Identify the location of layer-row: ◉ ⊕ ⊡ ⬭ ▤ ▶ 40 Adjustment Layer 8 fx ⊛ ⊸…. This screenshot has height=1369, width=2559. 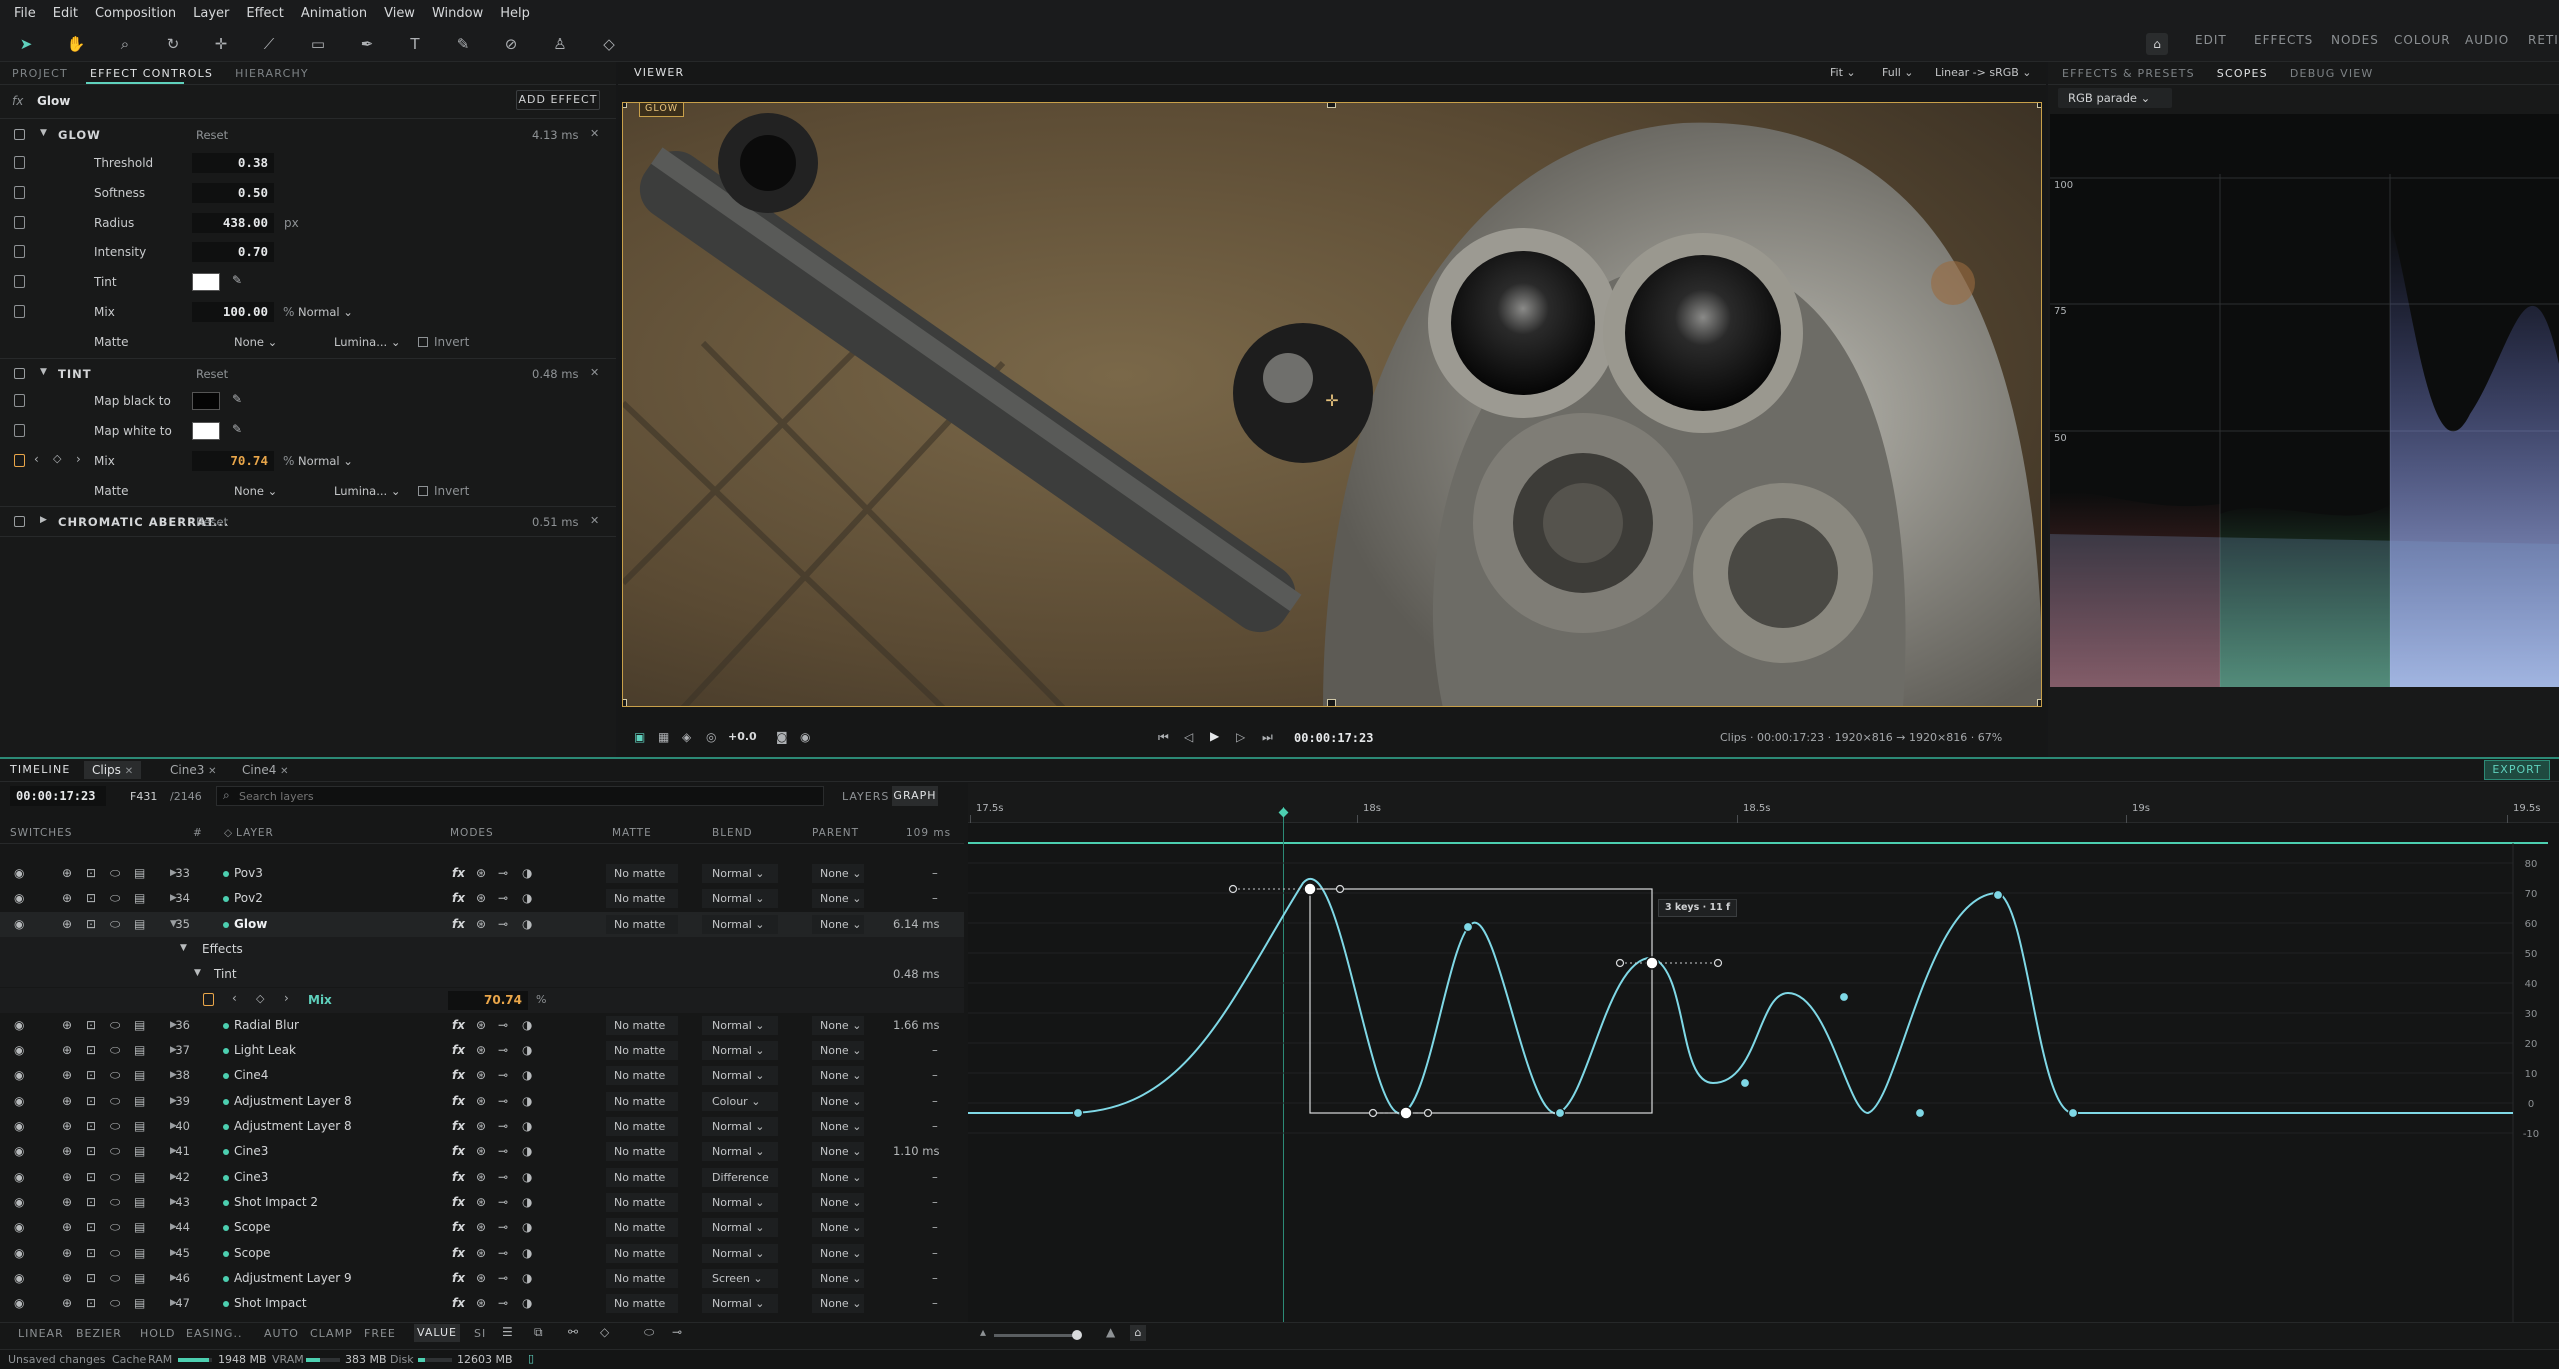
(482, 1133).